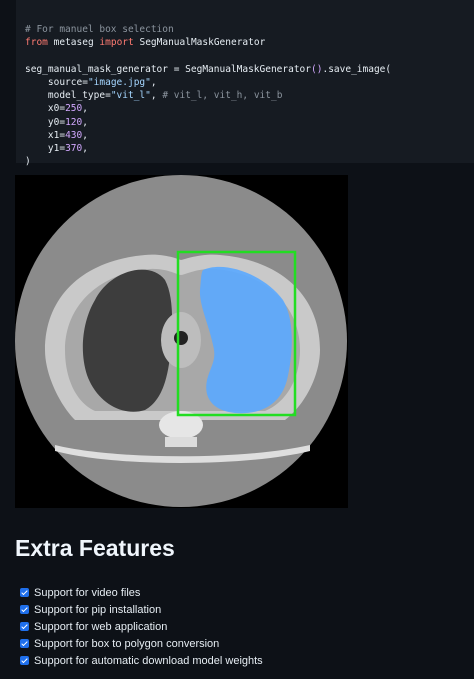  Describe the element at coordinates (28, 162) in the screenshot. I see `code-close: )` at that location.